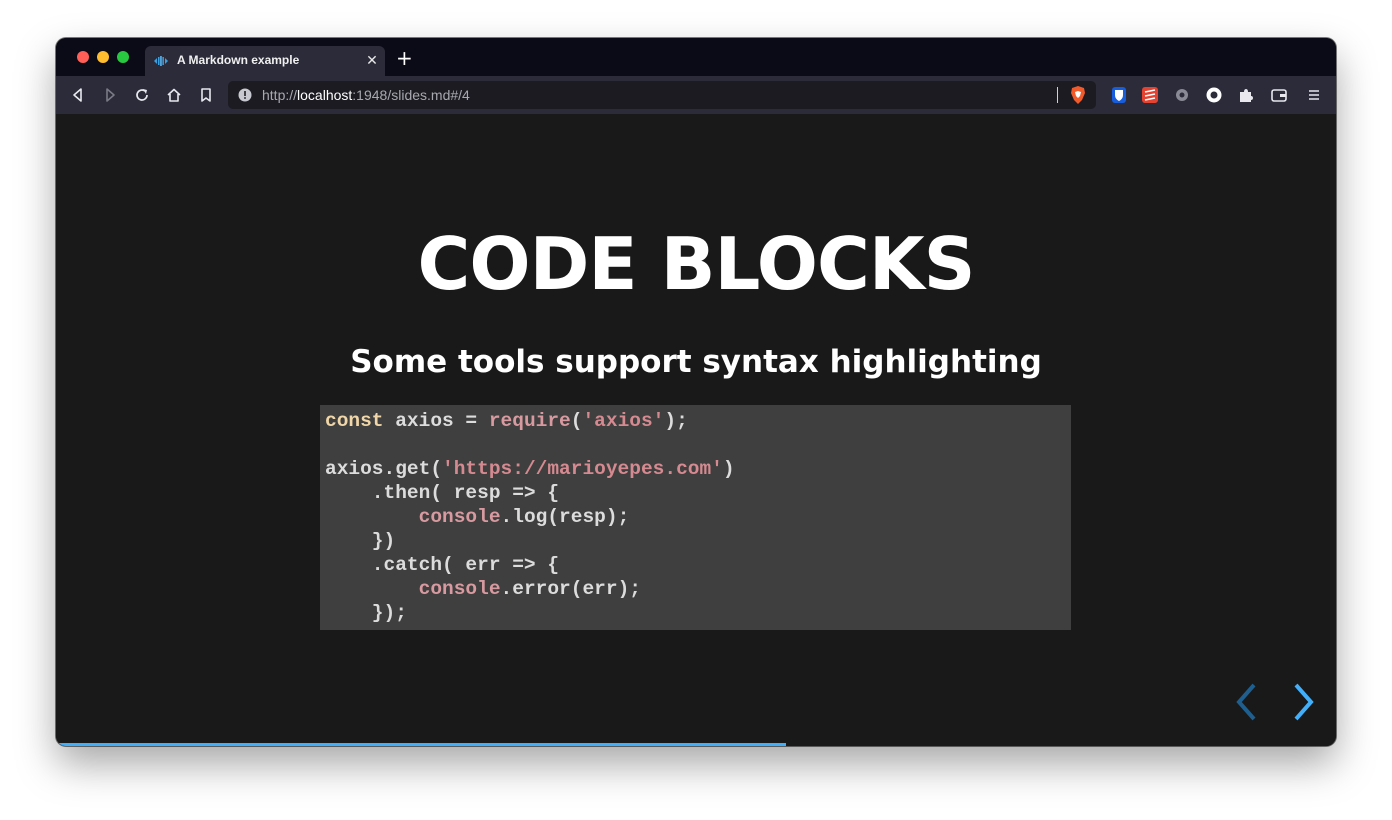 The width and height of the screenshot is (1392, 820). What do you see at coordinates (83, 57) in the screenshot?
I see `window-close-button` at bounding box center [83, 57].